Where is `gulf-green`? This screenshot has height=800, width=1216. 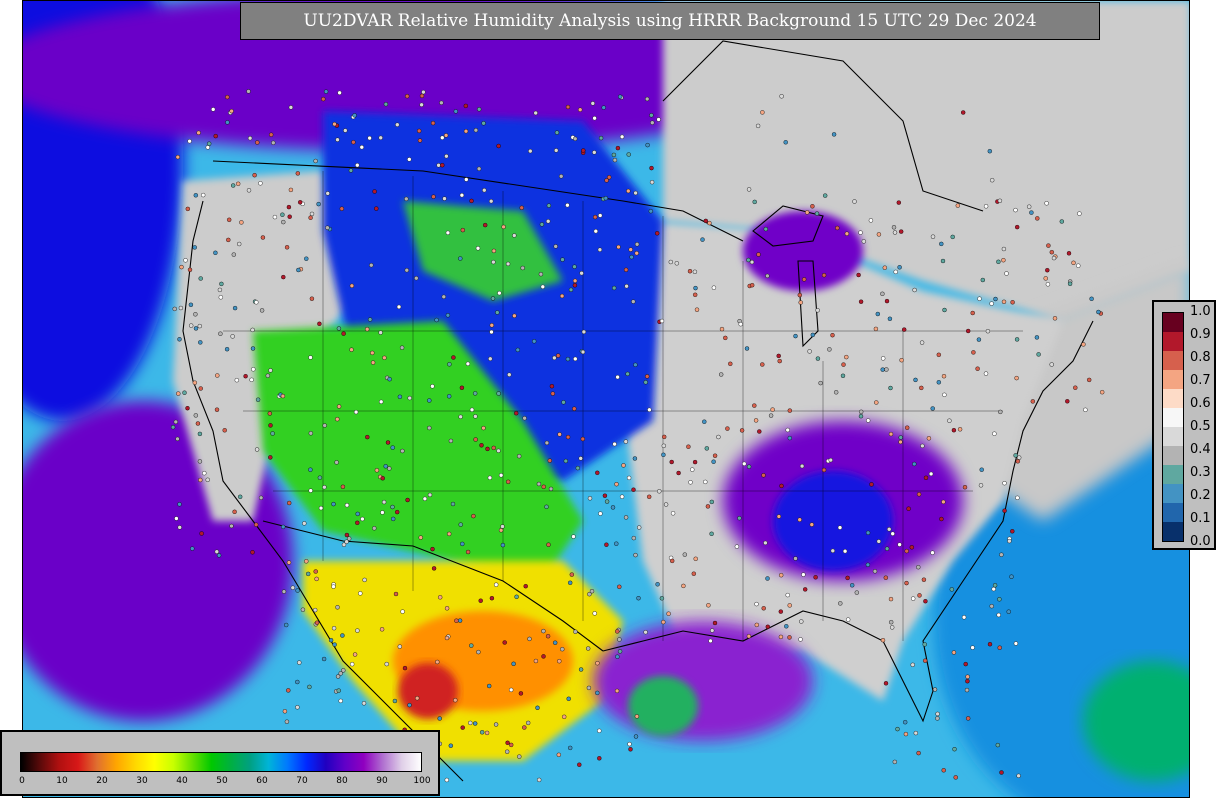 gulf-green is located at coordinates (663, 706).